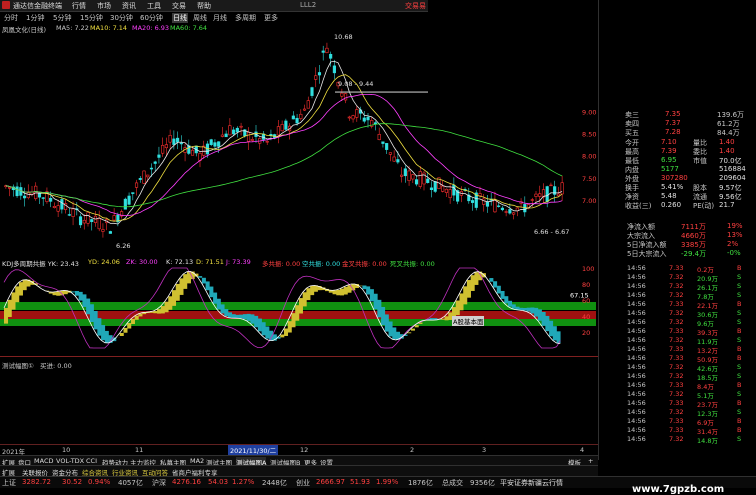 The image size is (756, 495). I want to click on period-weekly: 周线, so click(200, 18).